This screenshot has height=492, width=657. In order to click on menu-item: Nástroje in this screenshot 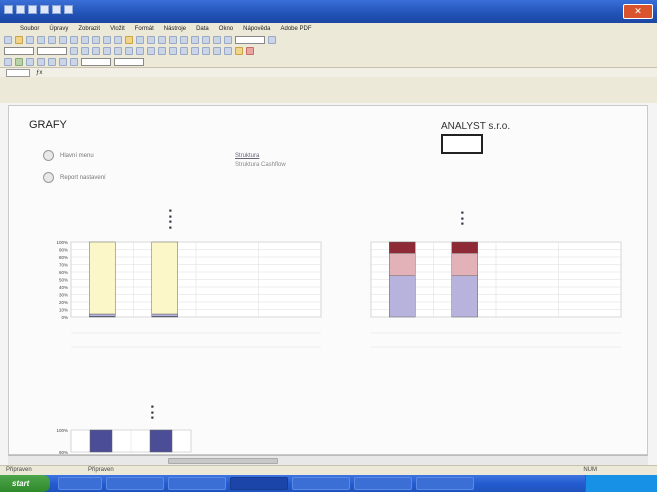, I will do `click(175, 29)`.